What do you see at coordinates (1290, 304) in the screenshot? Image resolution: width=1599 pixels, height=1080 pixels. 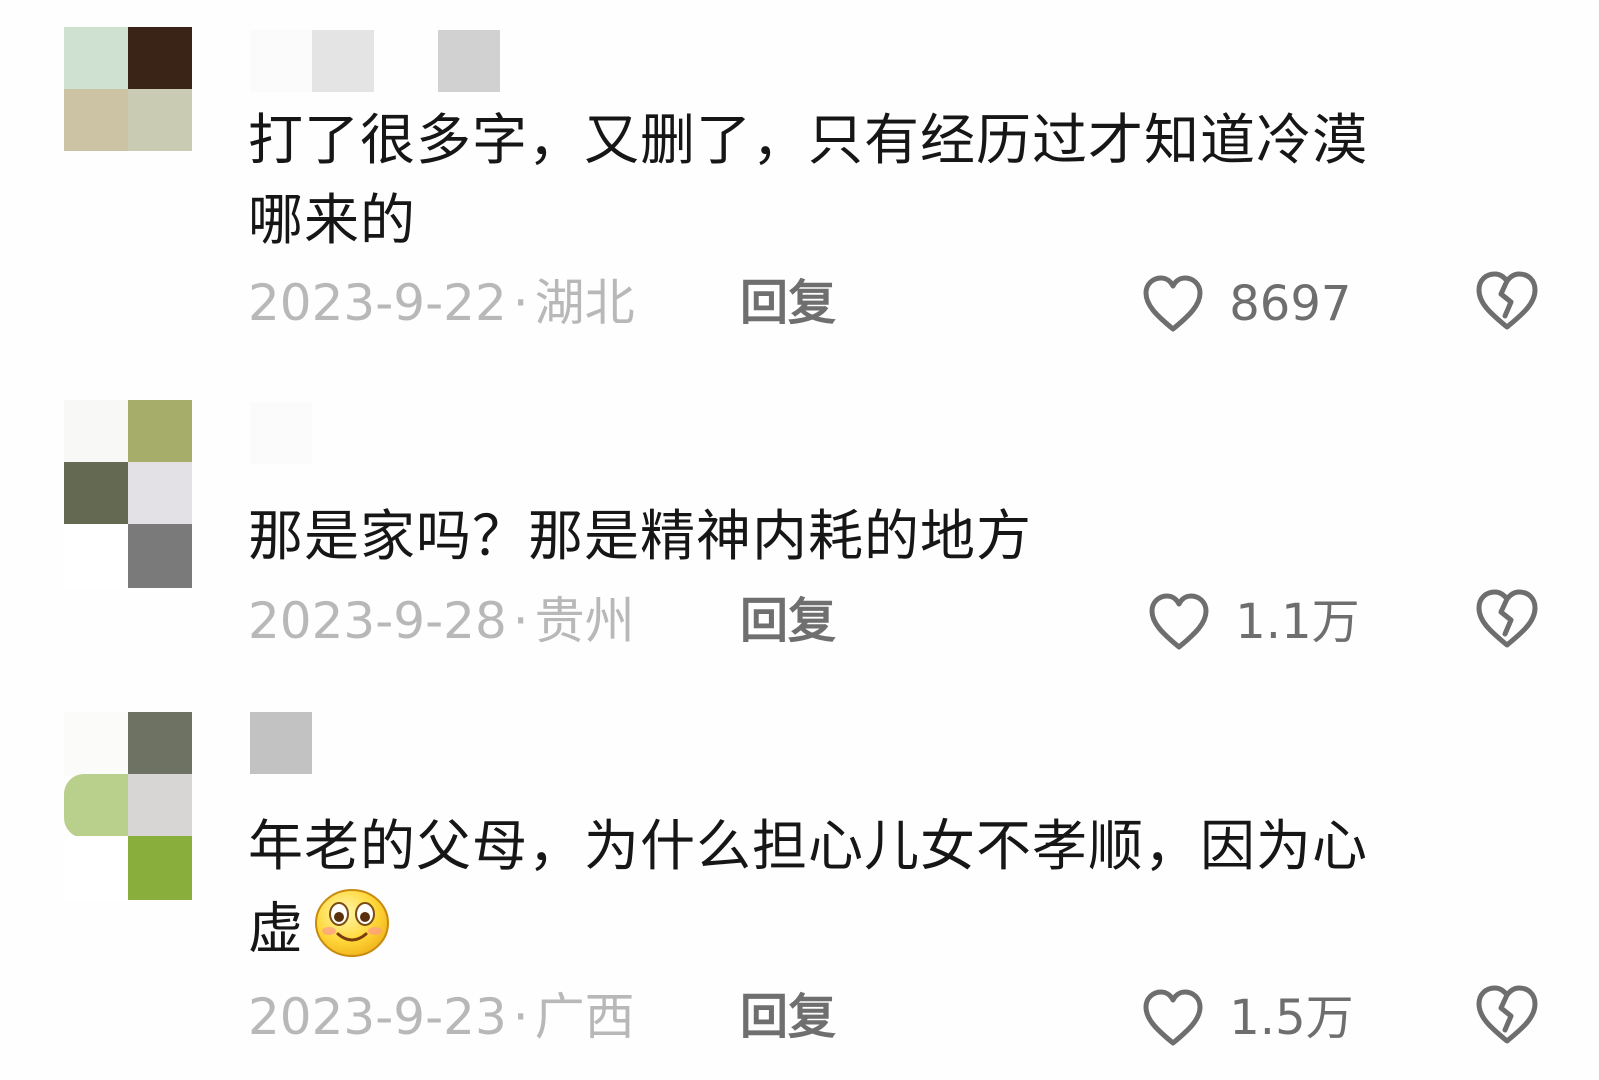 I see `like-count: 8697` at bounding box center [1290, 304].